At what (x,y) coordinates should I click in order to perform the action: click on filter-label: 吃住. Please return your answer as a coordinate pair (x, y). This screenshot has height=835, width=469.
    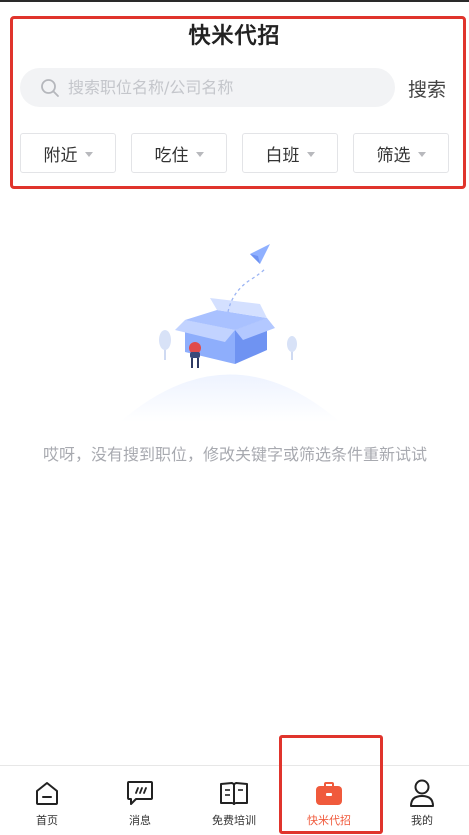
    Looking at the image, I should click on (171, 155).